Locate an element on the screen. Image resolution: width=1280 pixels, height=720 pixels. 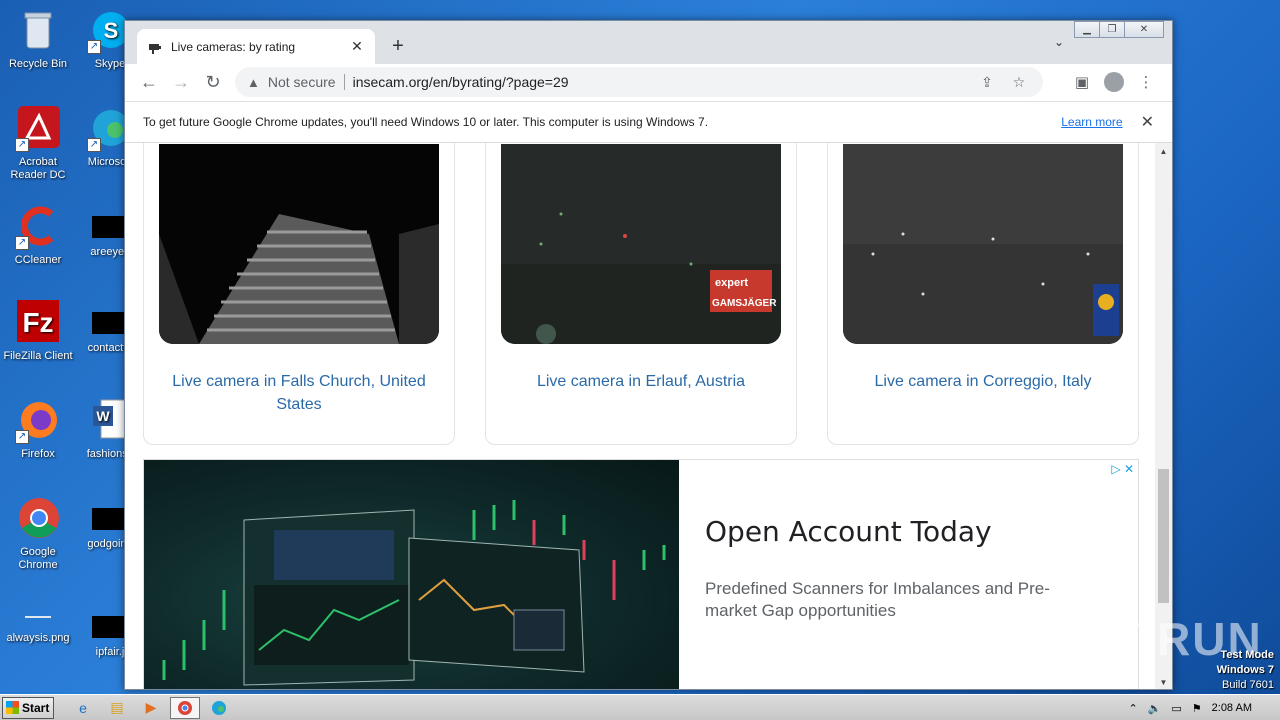
firefox-icon: ↗ is located at coordinates (38, 421).